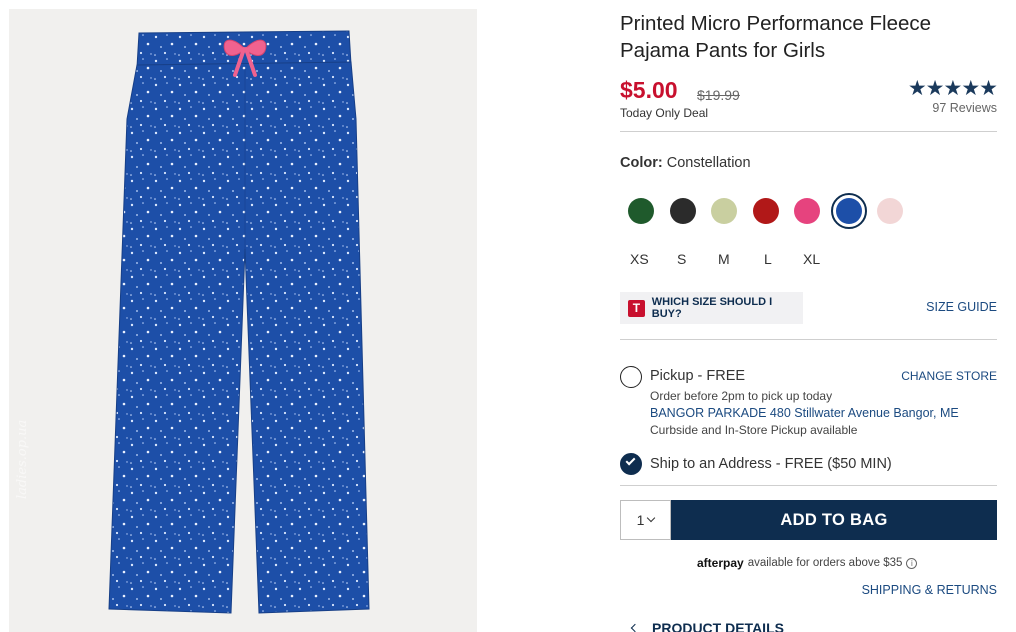 The width and height of the screenshot is (1016, 632). Describe the element at coordinates (640, 520) in the screenshot. I see `quantity-value: 1` at that location.